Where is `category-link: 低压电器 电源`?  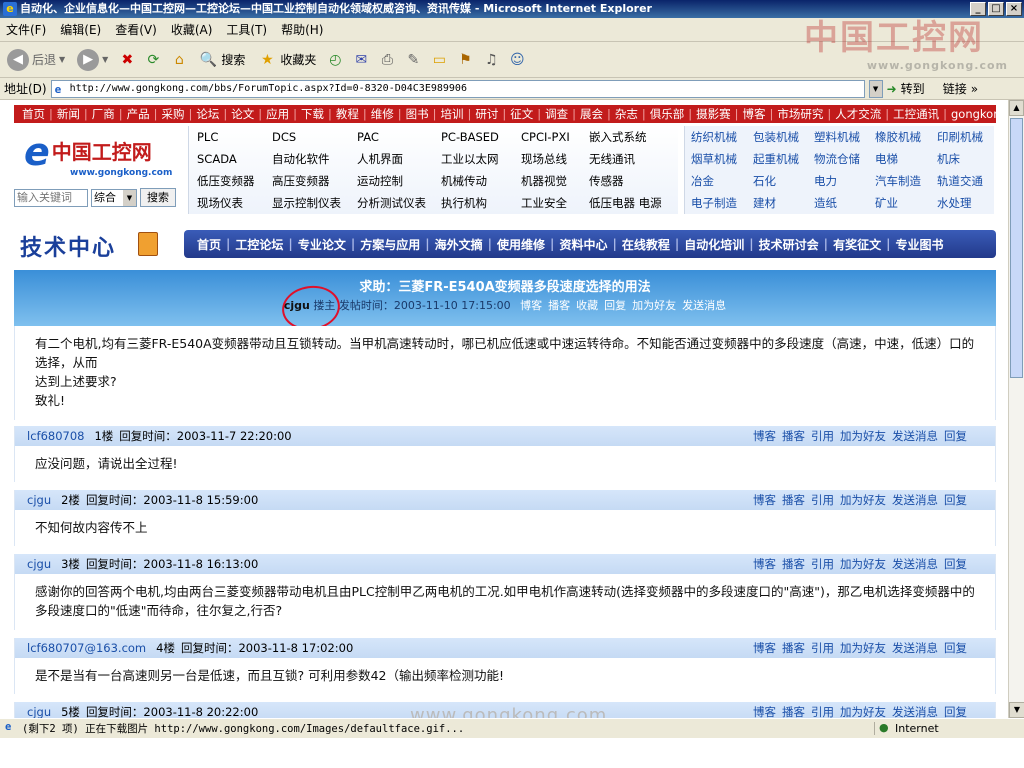 category-link: 低压电器 电源 is located at coordinates (630, 203).